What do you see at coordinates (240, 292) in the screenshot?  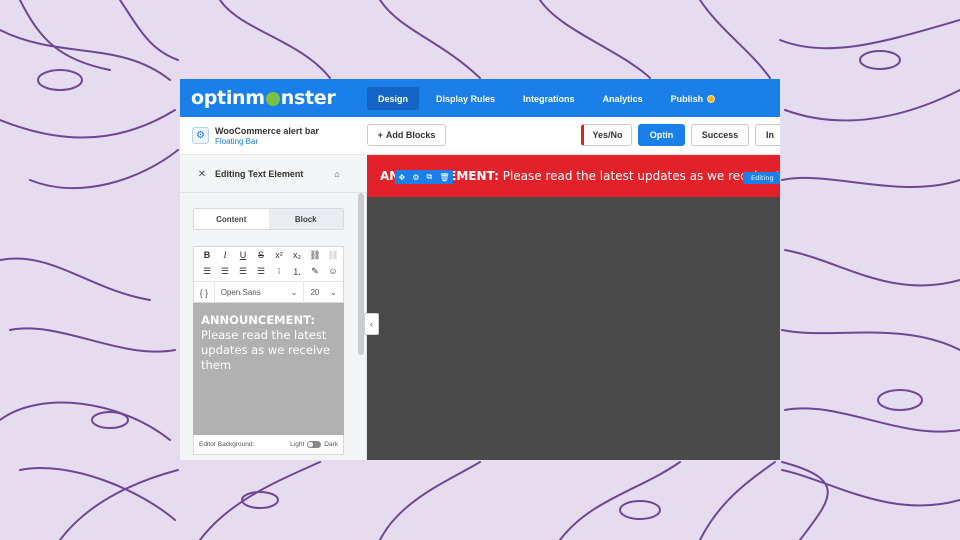 I see `font-family-value: Open Sans` at bounding box center [240, 292].